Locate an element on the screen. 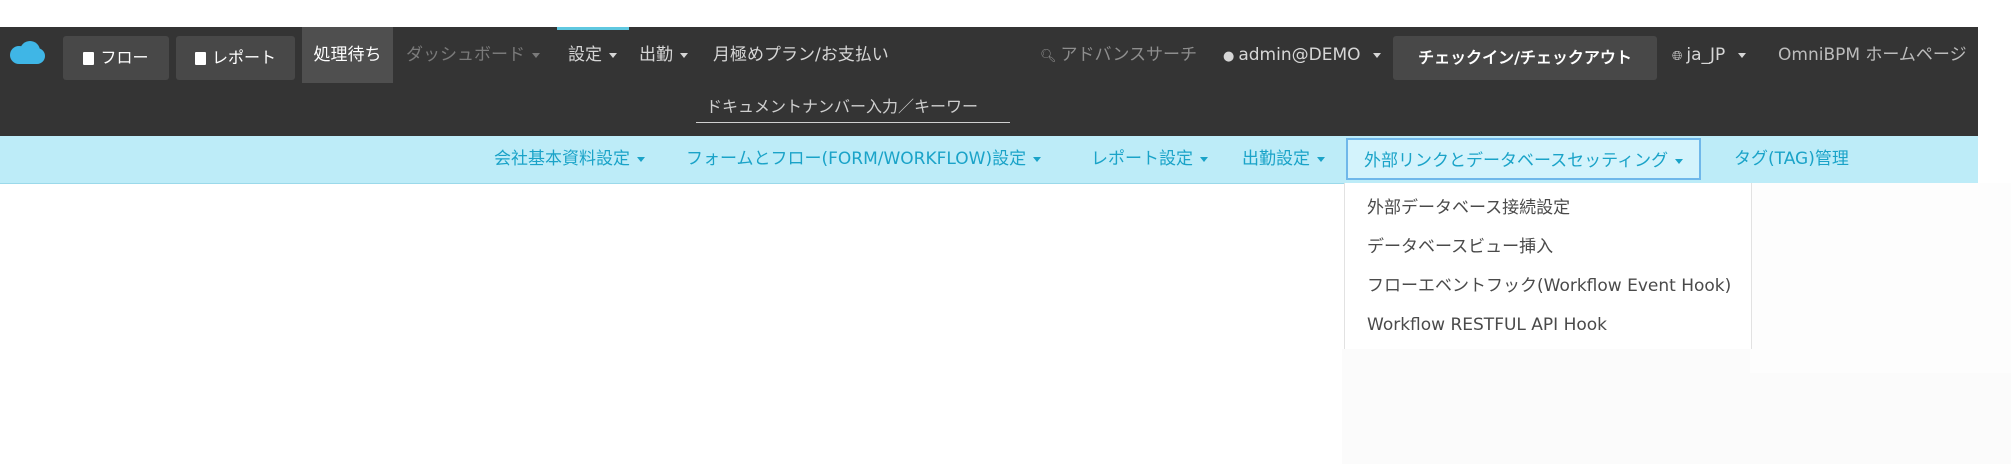 This screenshot has height=464, width=2011. subnav-external-db: 外部リンクとデータベースセッティング is located at coordinates (1524, 159).